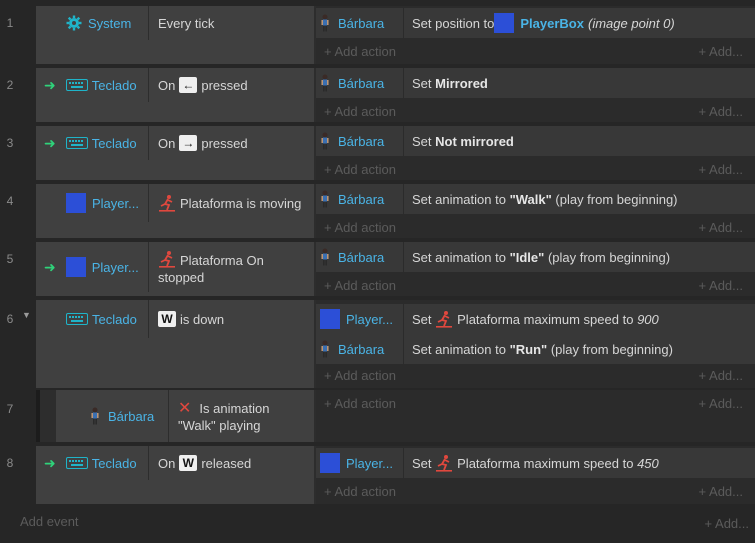 This screenshot has height=543, width=755. I want to click on conditions-area: Bárbara ✕ Is animation "Walk" playing, so click(185, 416).